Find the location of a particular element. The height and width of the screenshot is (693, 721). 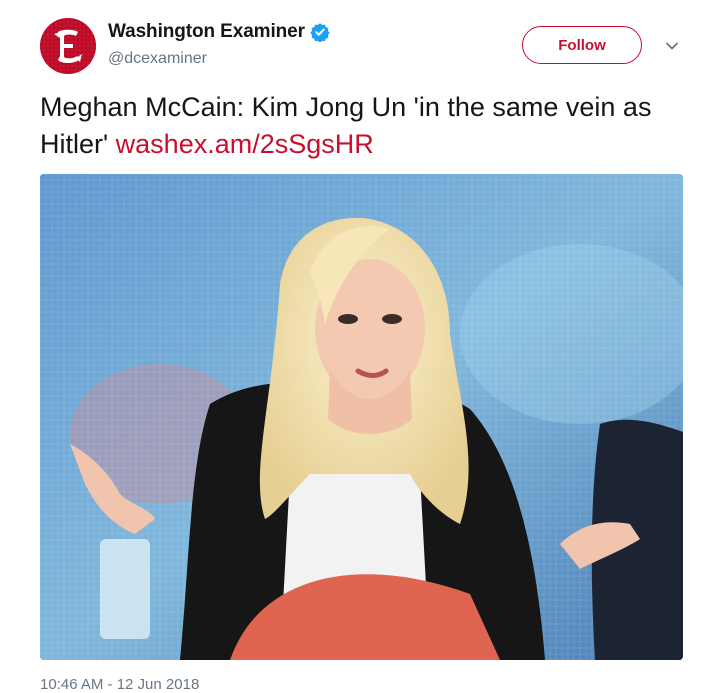

follow-button: Follow is located at coordinates (582, 45).